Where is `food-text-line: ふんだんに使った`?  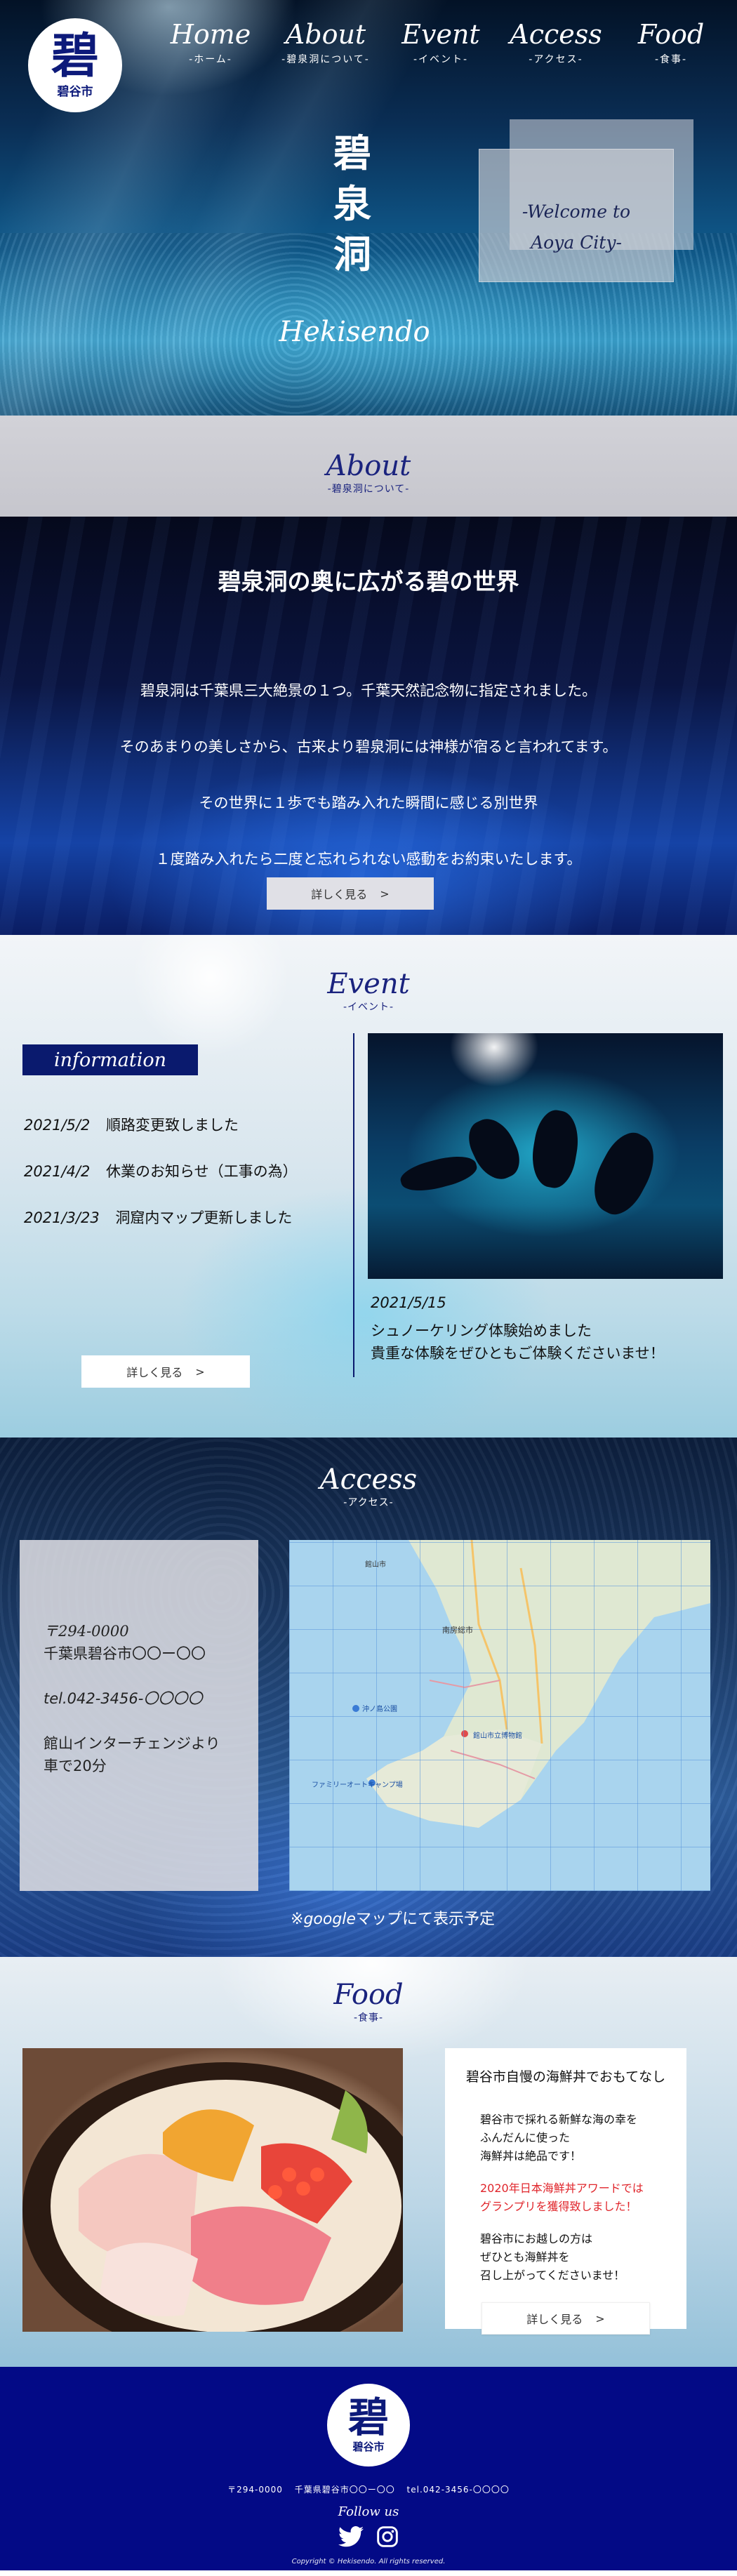
food-text-line: ふんだんに使った is located at coordinates (525, 2138).